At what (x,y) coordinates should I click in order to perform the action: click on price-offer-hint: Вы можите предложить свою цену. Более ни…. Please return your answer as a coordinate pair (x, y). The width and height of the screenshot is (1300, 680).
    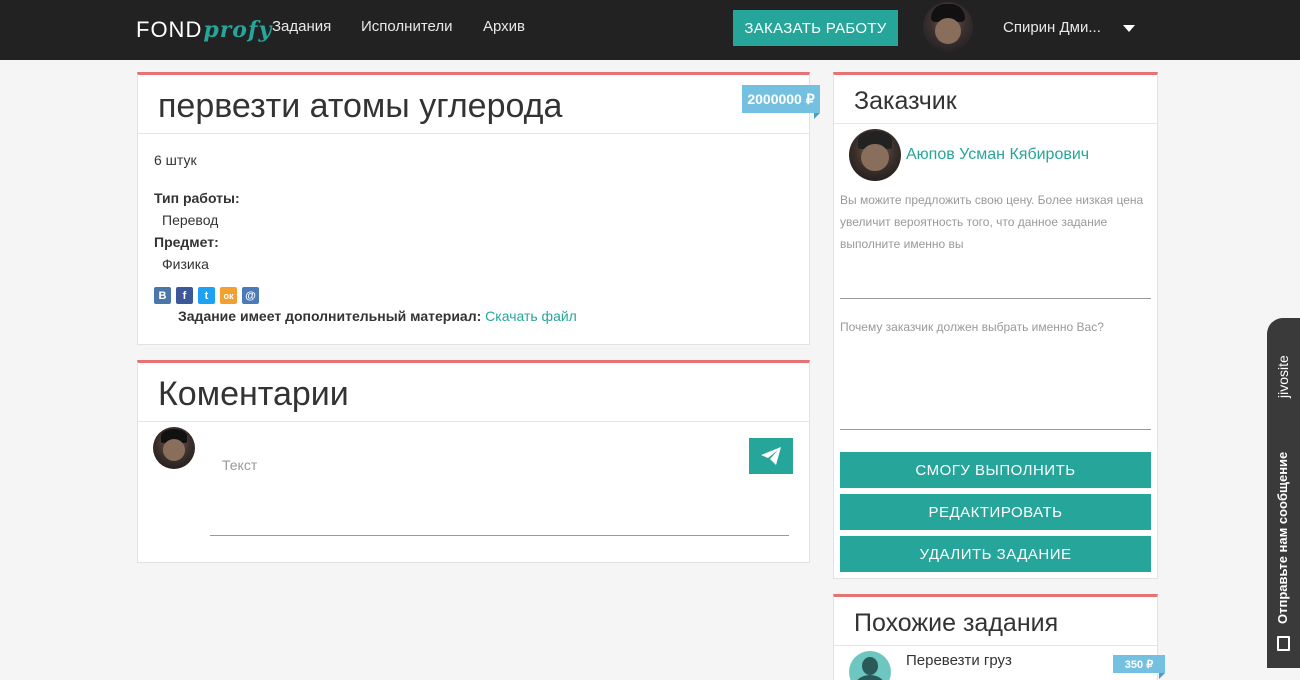
    Looking at the image, I should click on (992, 222).